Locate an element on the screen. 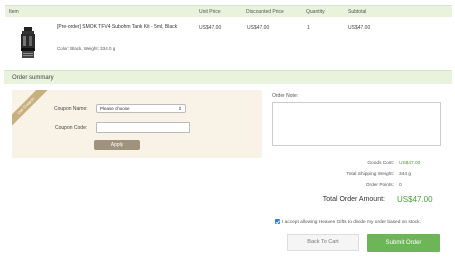 This screenshot has width=455, height=260. total-order-amount-value: US$47.00 is located at coordinates (415, 199).